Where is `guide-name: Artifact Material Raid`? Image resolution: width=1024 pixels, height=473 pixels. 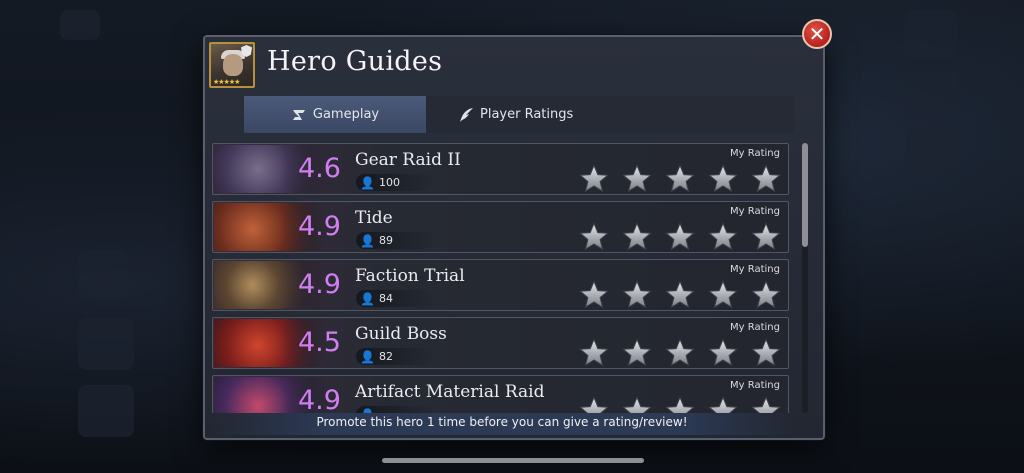 guide-name: Artifact Material Raid is located at coordinates (450, 392).